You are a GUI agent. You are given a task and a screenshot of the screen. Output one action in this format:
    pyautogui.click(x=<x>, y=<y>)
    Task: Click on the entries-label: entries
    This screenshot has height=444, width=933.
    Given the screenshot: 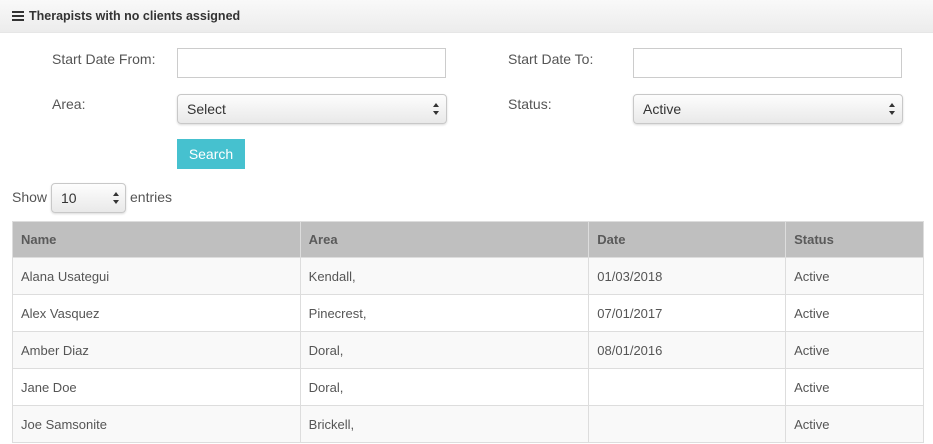 What is the action you would take?
    pyautogui.click(x=151, y=197)
    